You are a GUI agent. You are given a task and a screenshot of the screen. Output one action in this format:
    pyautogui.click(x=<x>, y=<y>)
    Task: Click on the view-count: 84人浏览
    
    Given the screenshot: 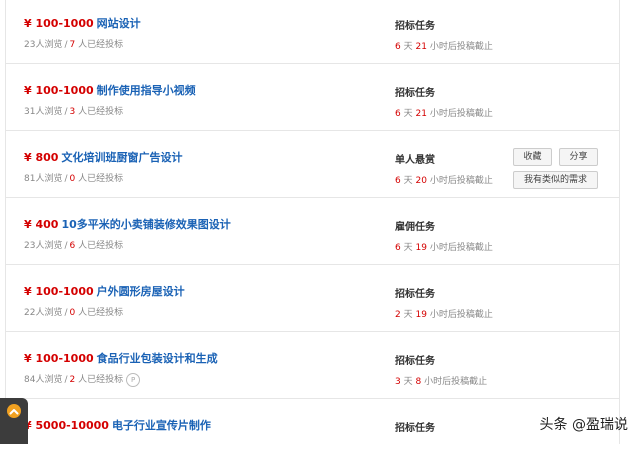 What is the action you would take?
    pyautogui.click(x=43, y=380)
    